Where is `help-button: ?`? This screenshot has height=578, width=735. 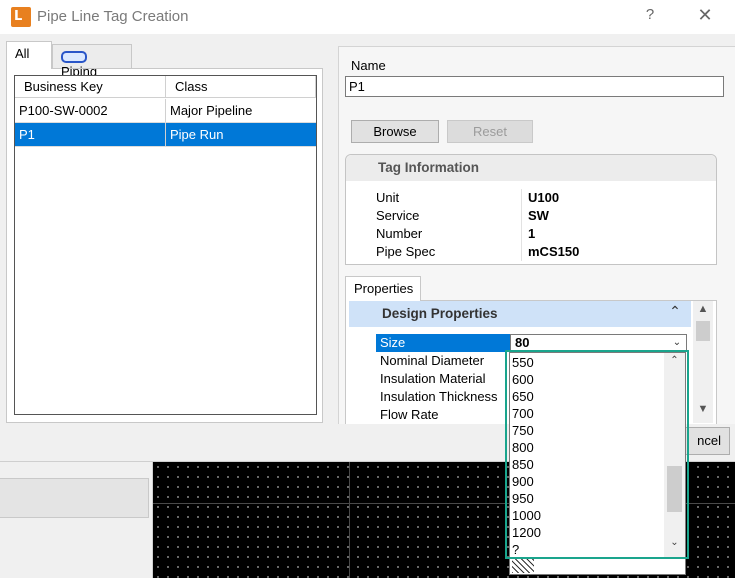 help-button: ? is located at coordinates (650, 17).